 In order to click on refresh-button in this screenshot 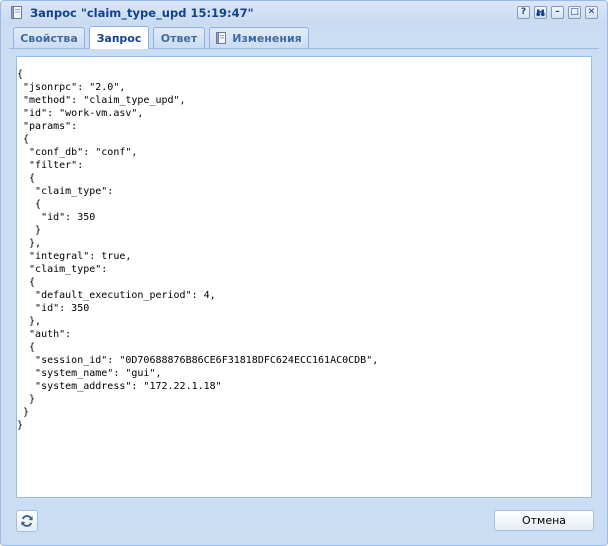, I will do `click(27, 521)`.